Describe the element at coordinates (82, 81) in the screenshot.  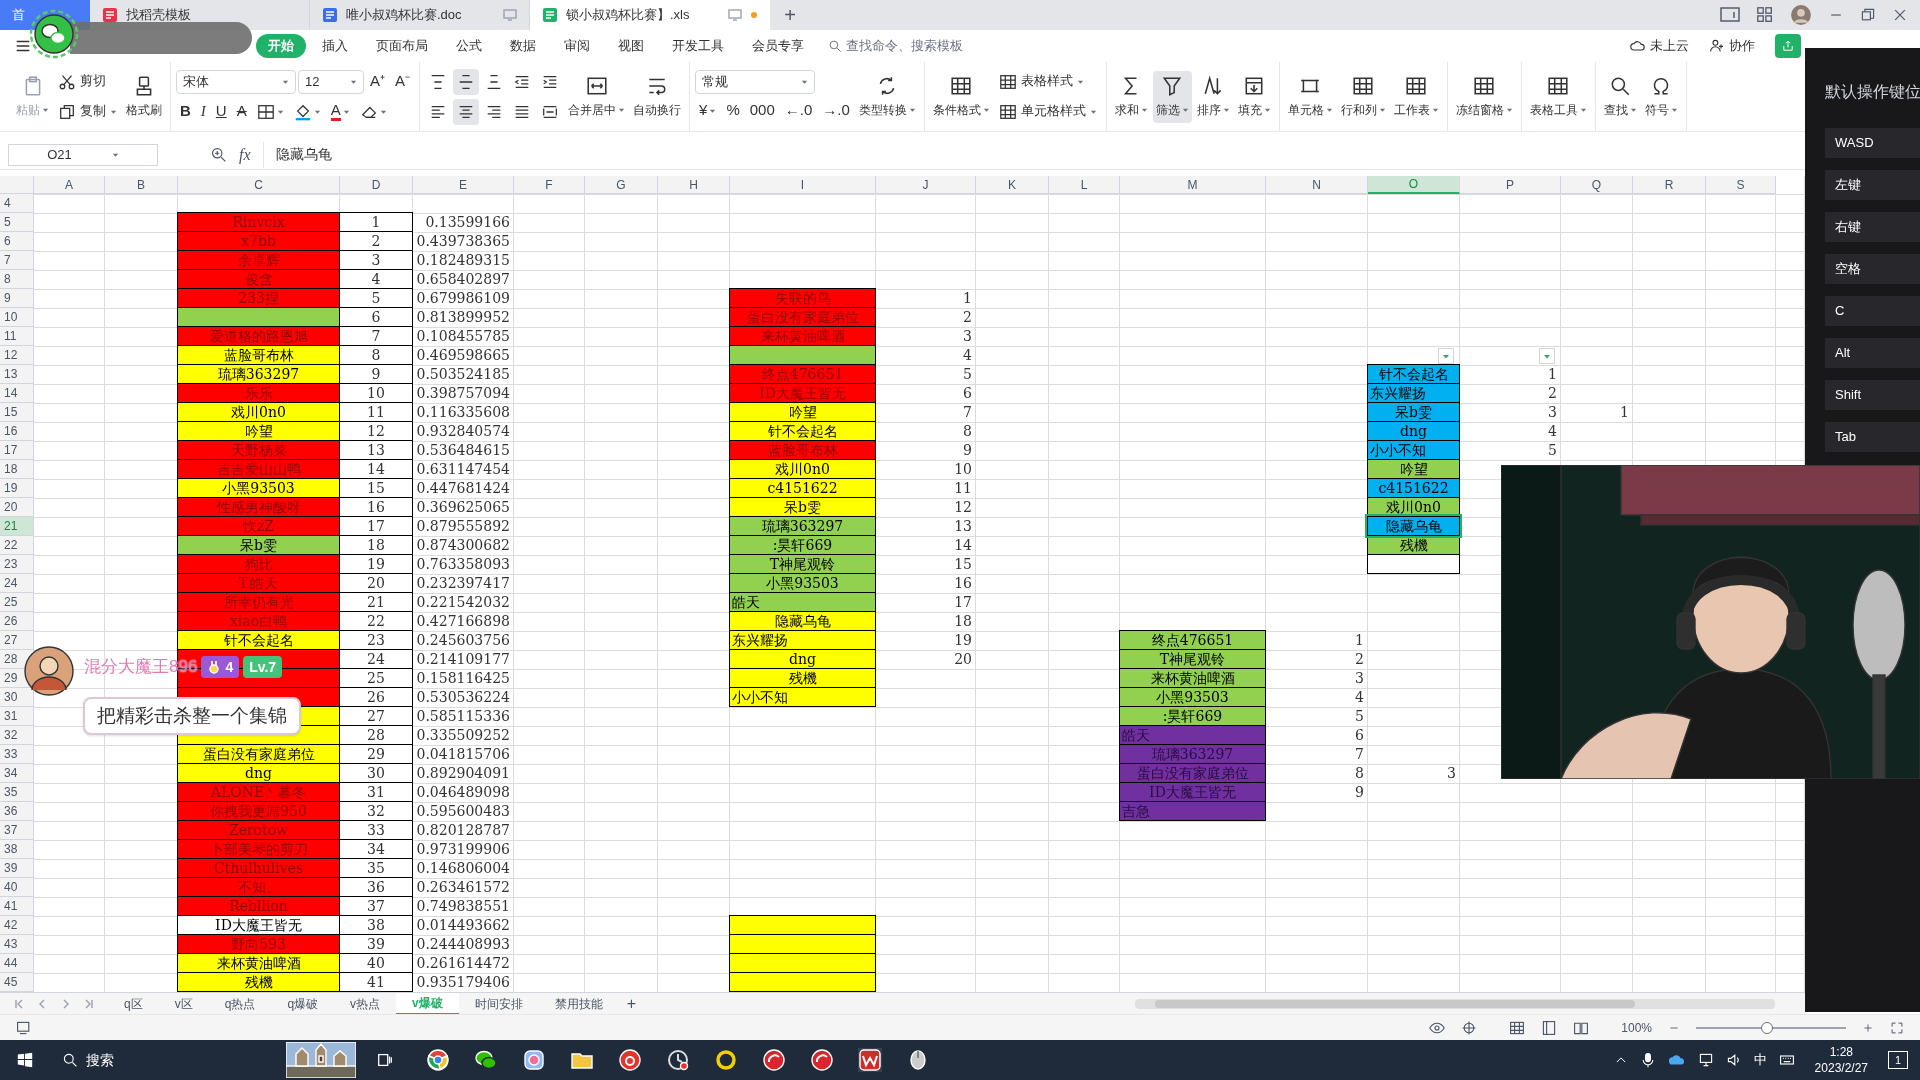
I see `toolbar-button: 剪切` at that location.